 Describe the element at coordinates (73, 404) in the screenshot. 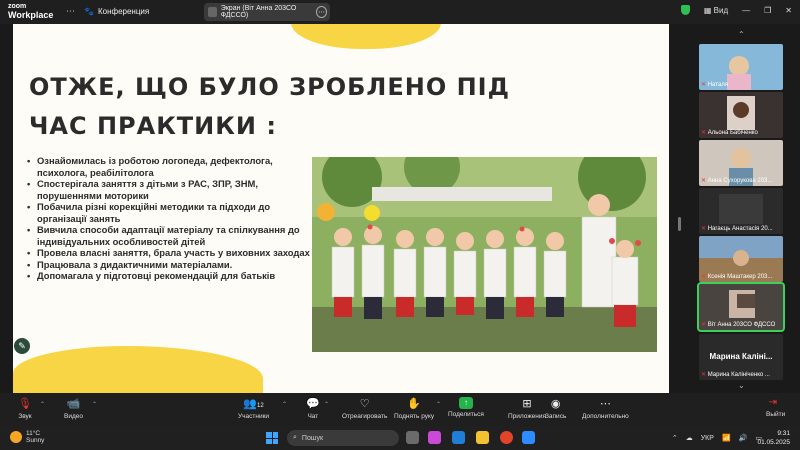

I see `video-off-icon: 📹` at that location.